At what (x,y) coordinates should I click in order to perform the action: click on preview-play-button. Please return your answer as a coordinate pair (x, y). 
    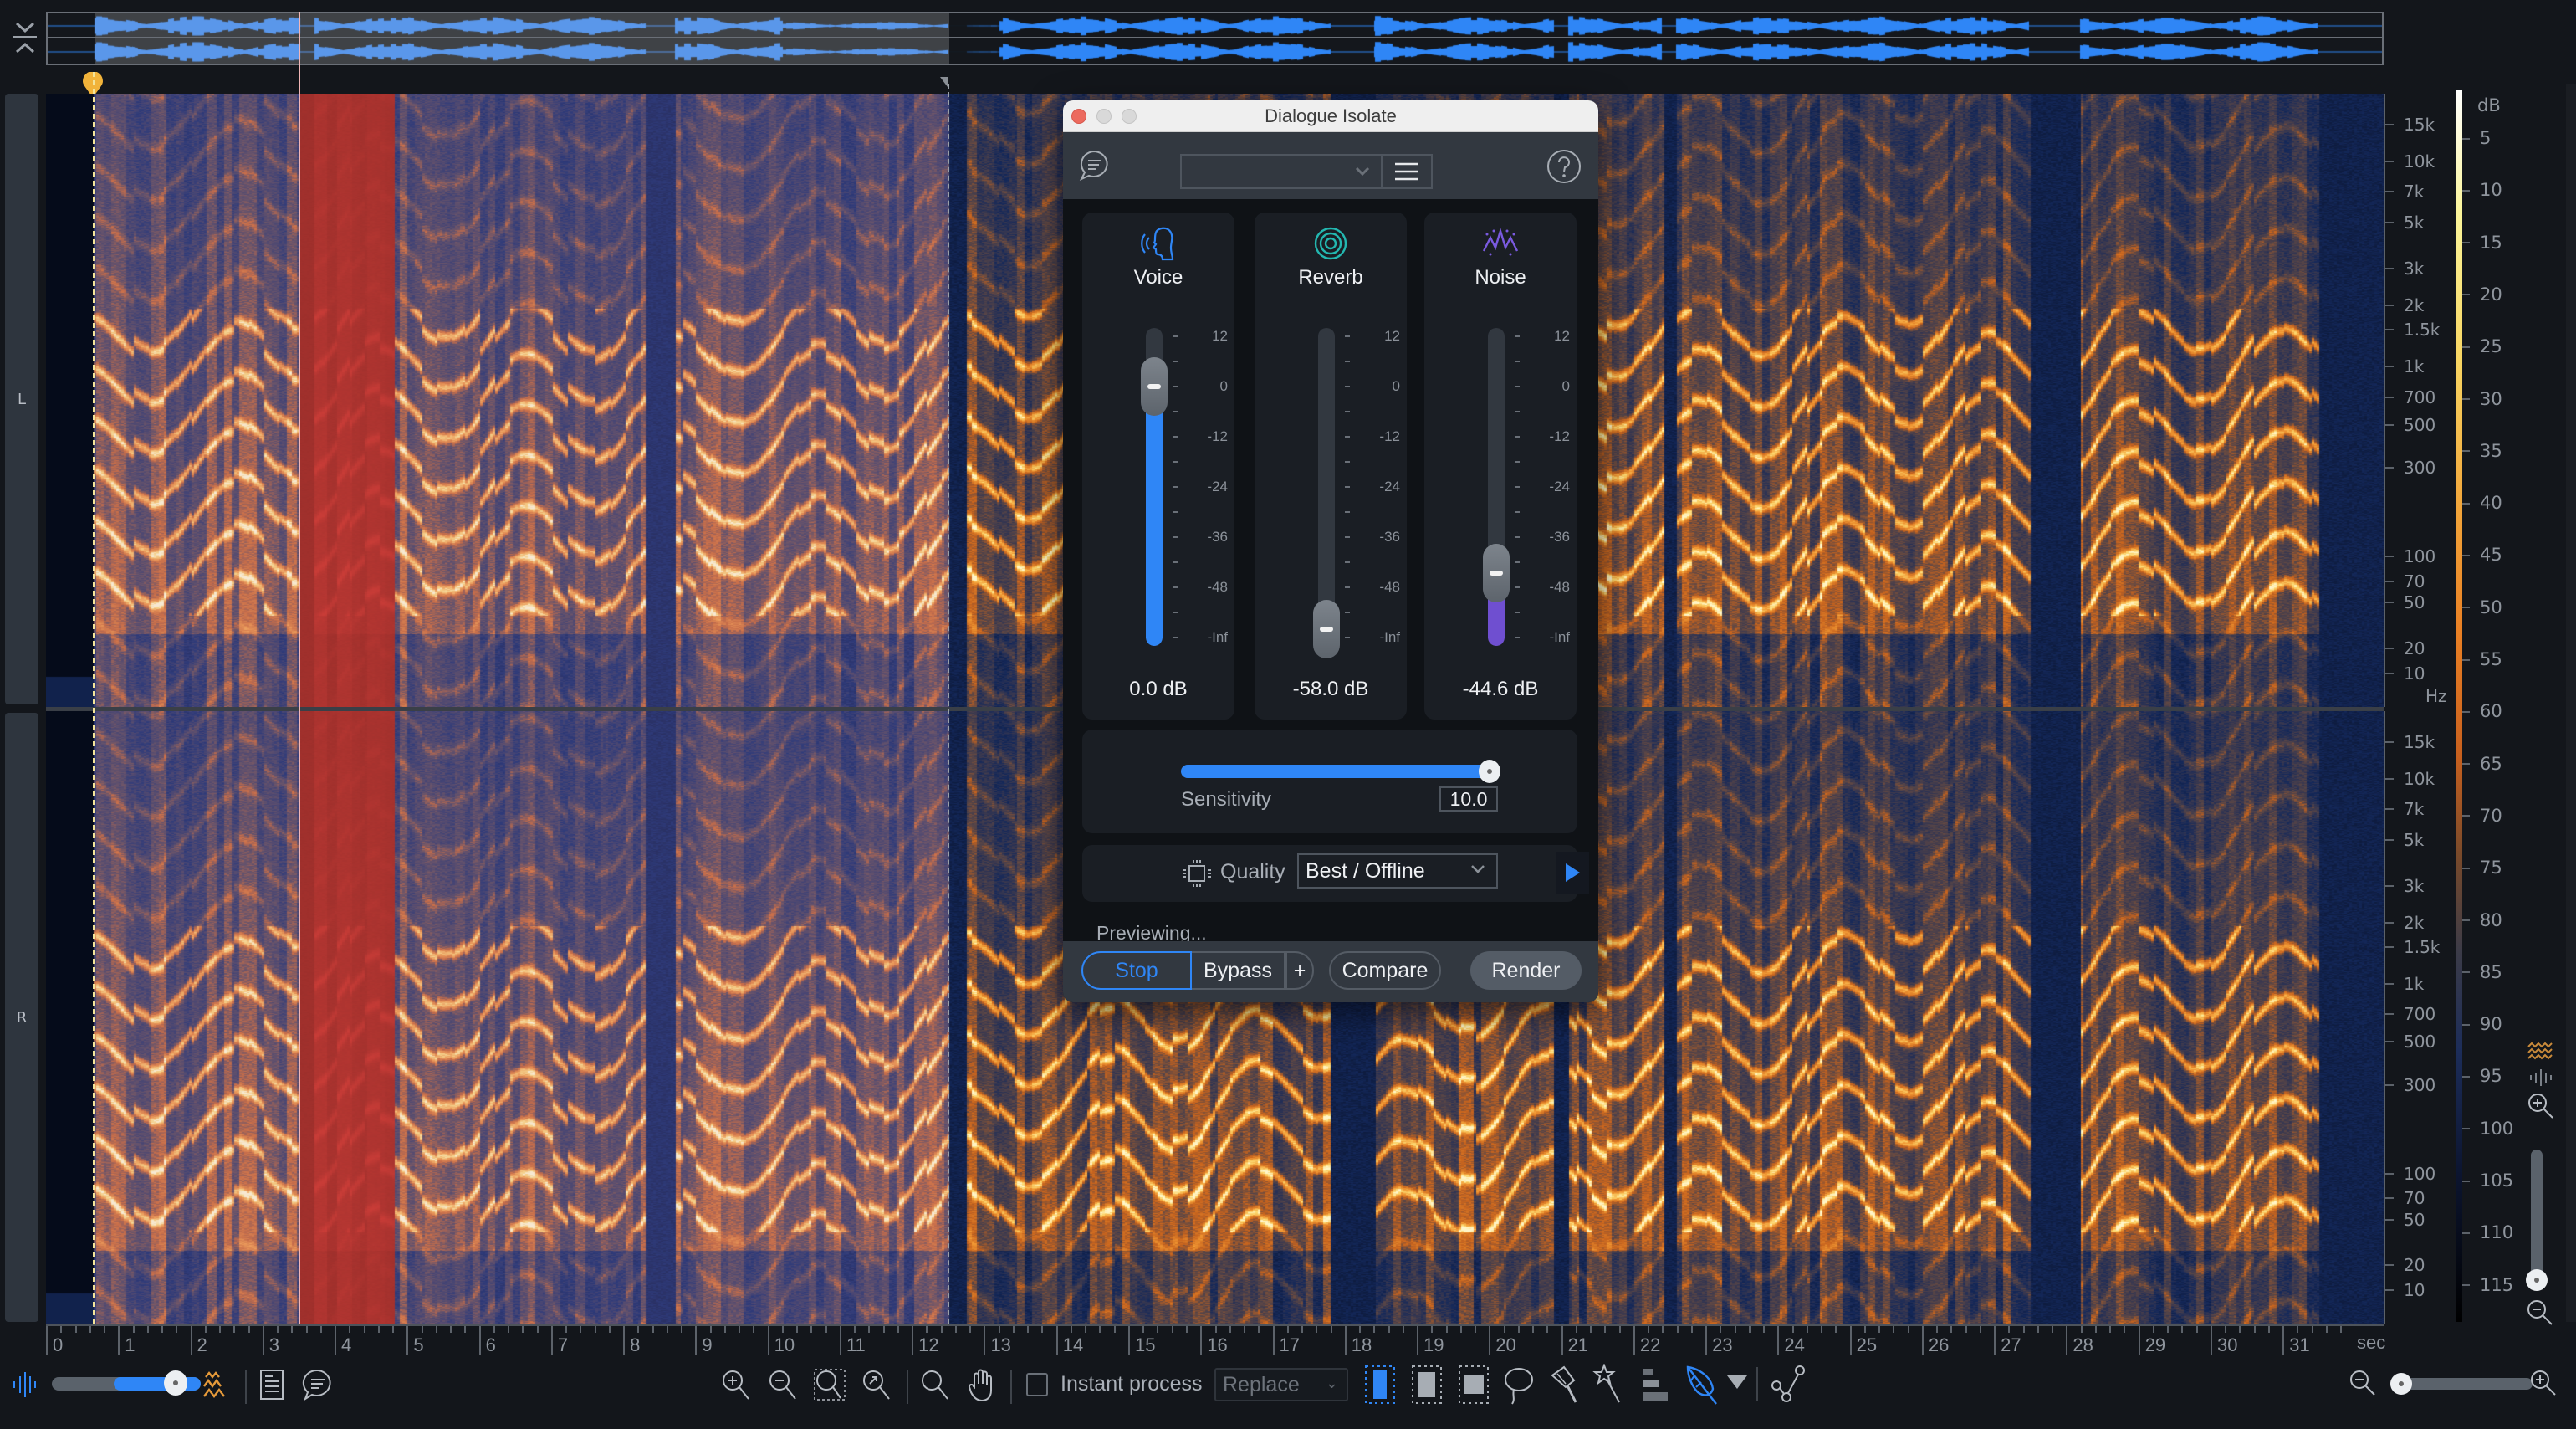
    Looking at the image, I should click on (1572, 873).